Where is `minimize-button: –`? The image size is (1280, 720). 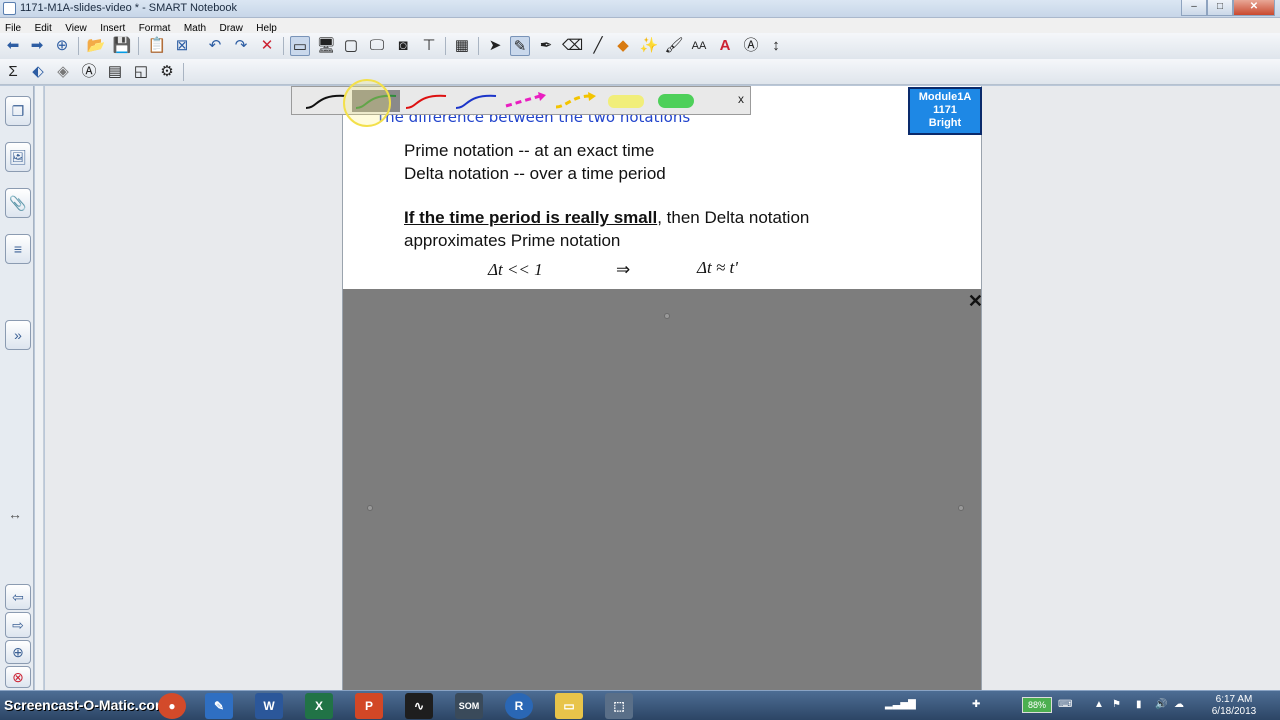
minimize-button: – is located at coordinates (1194, 8).